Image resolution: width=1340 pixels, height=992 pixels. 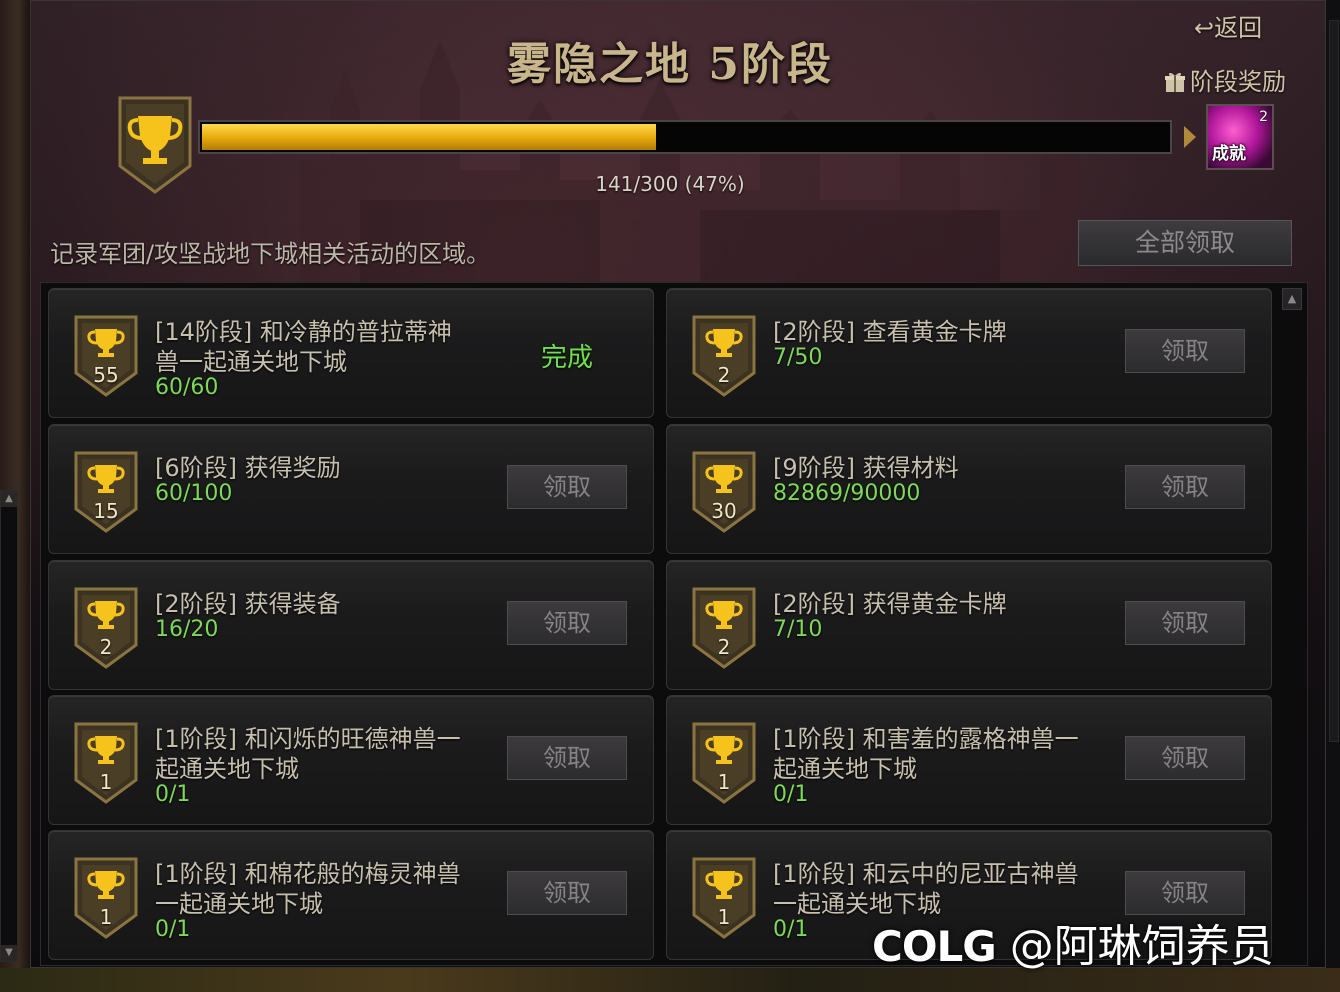 What do you see at coordinates (866, 468) in the screenshot?
I see `task-title-line: [9阶段] 获得材料` at bounding box center [866, 468].